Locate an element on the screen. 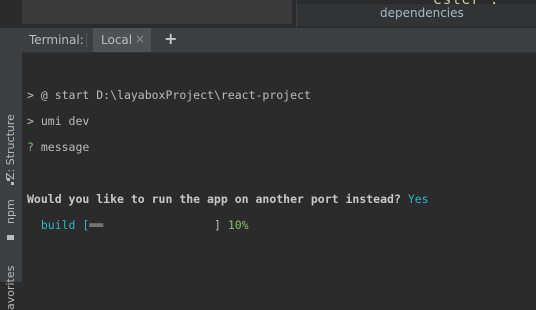 This screenshot has height=310, width=536. progress-end: ] is located at coordinates (220, 225).